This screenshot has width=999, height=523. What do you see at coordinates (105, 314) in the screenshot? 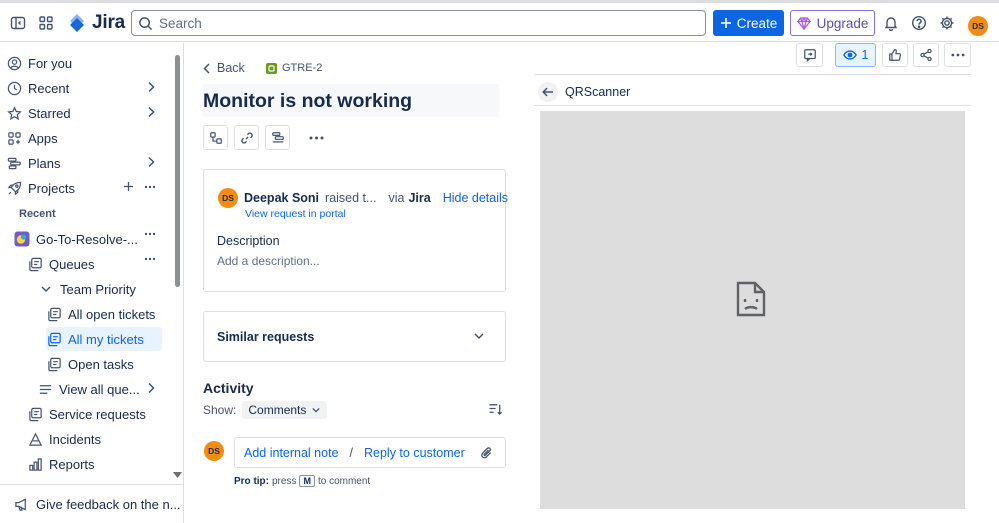
I see `sidebar-item-all-open-tickets: All open tickets` at bounding box center [105, 314].